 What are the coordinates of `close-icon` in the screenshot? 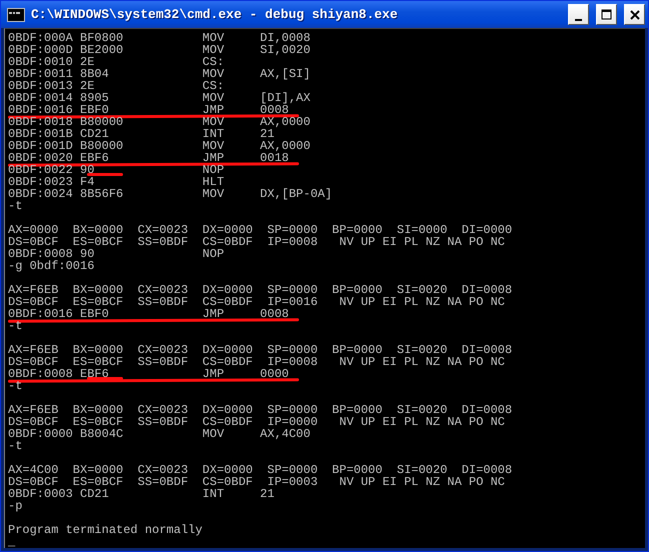 It's located at (635, 15).